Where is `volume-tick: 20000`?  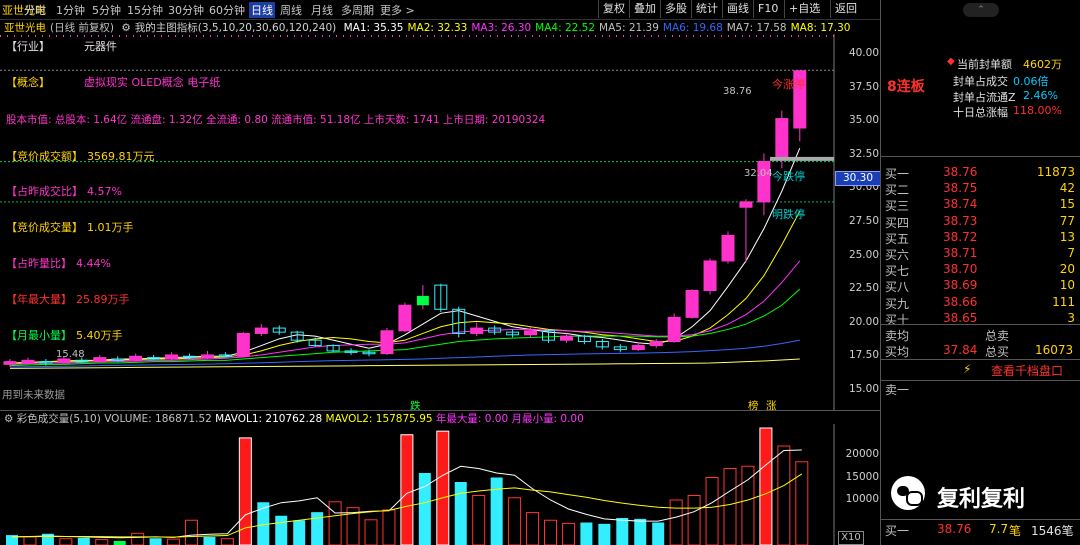 volume-tick: 20000 is located at coordinates (862, 454).